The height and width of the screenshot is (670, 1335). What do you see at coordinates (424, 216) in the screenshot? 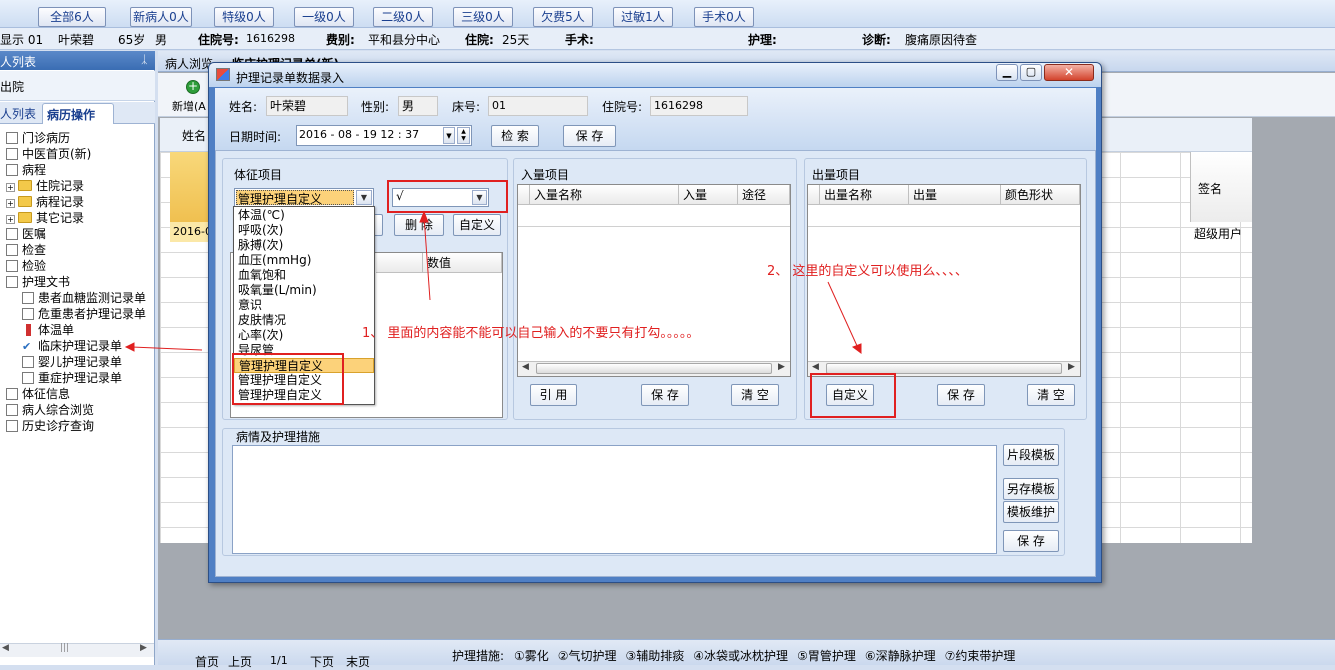
I see `arrowhead-value-combo-icon` at bounding box center [424, 216].